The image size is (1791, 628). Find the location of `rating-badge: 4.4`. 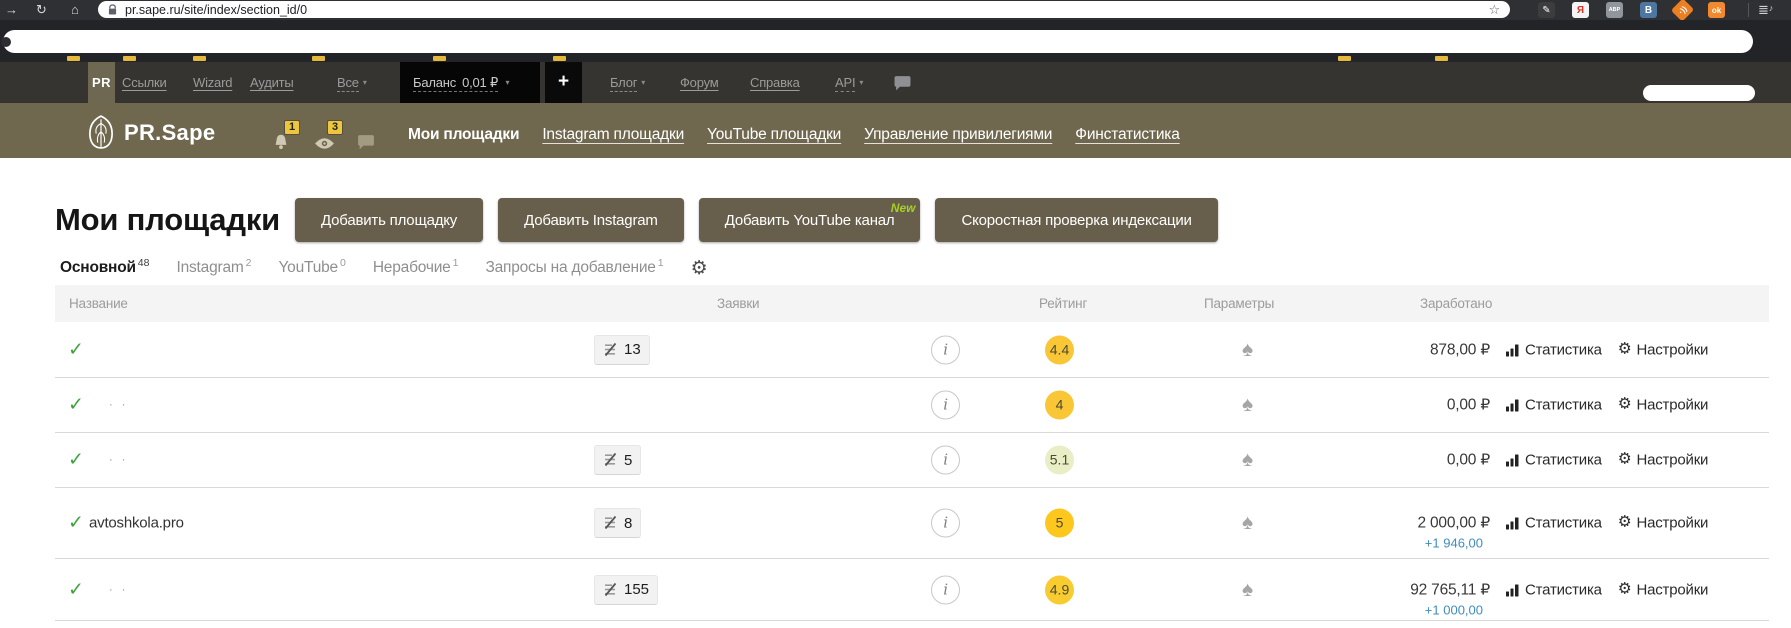

rating-badge: 4.4 is located at coordinates (1059, 349).